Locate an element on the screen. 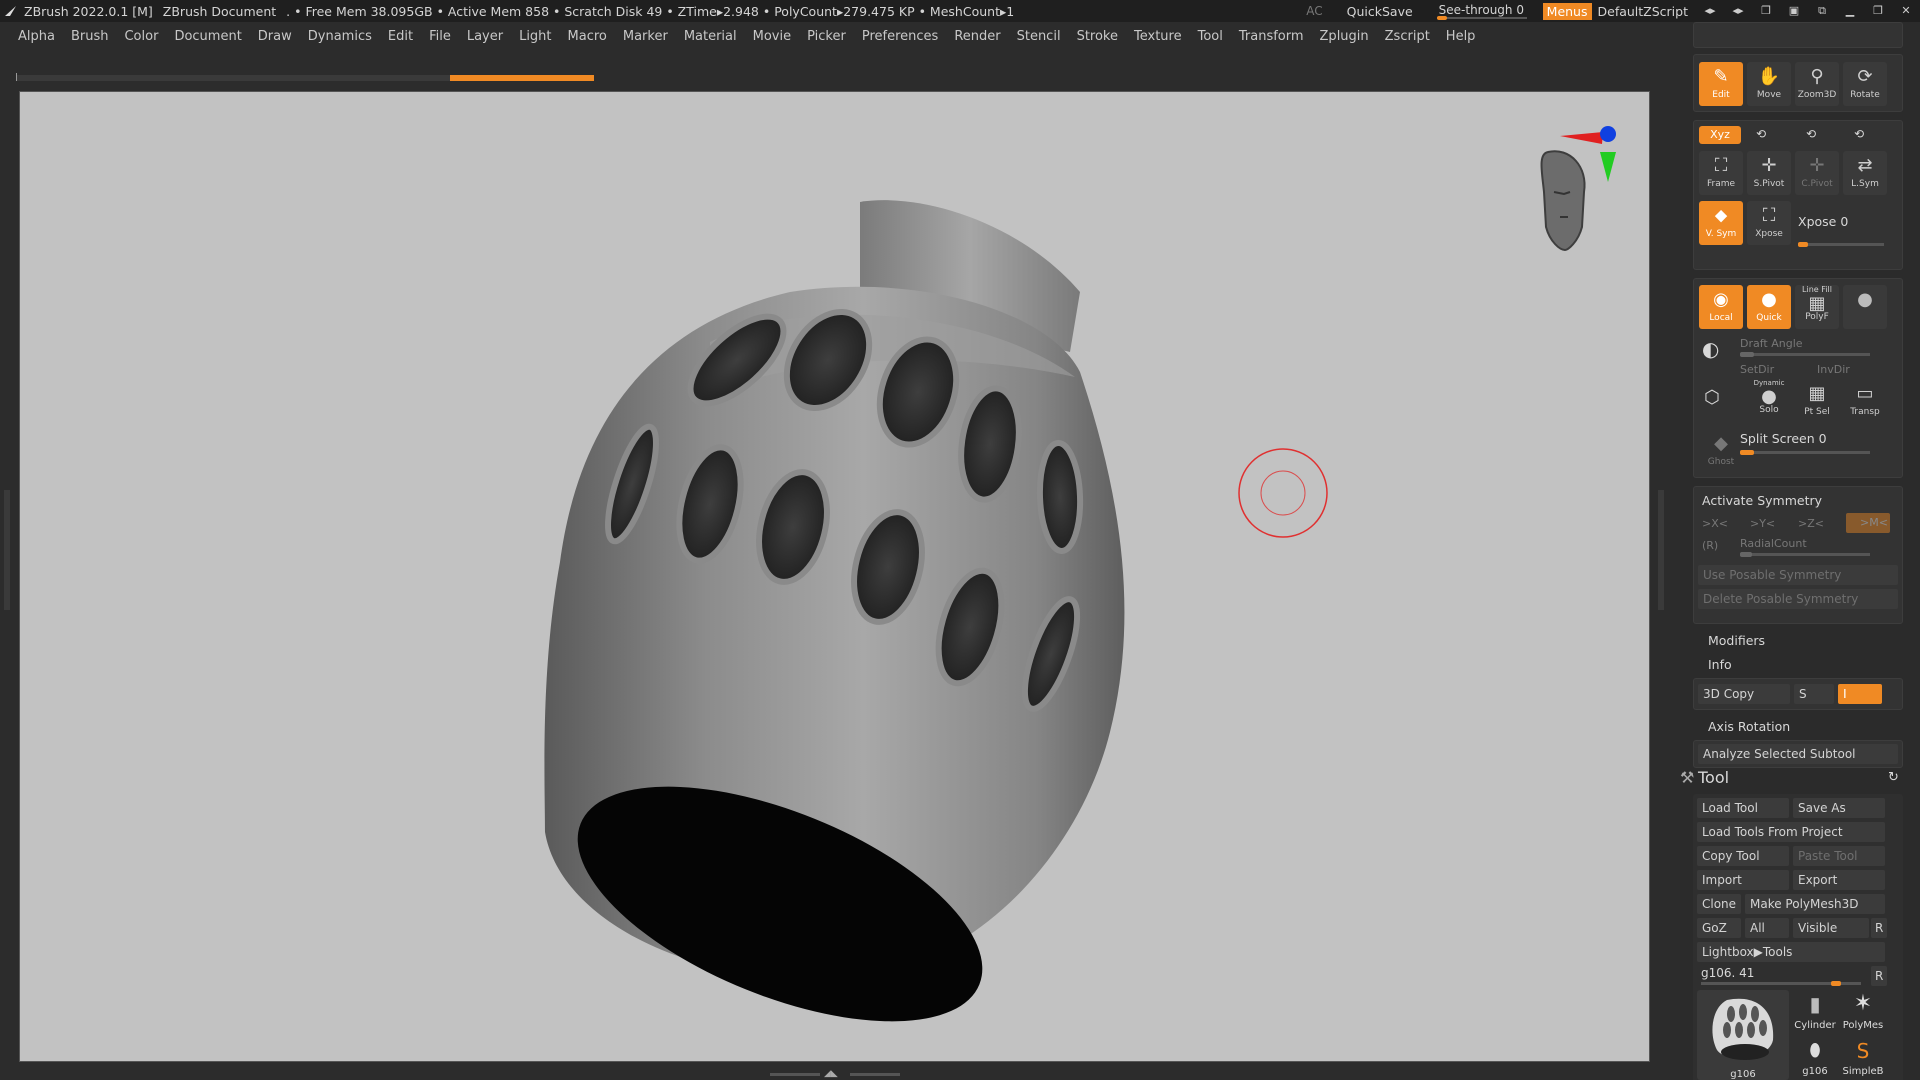 Image resolution: width=1920 pixels, height=1080 pixels. sym-m-button: >M< is located at coordinates (1868, 523).